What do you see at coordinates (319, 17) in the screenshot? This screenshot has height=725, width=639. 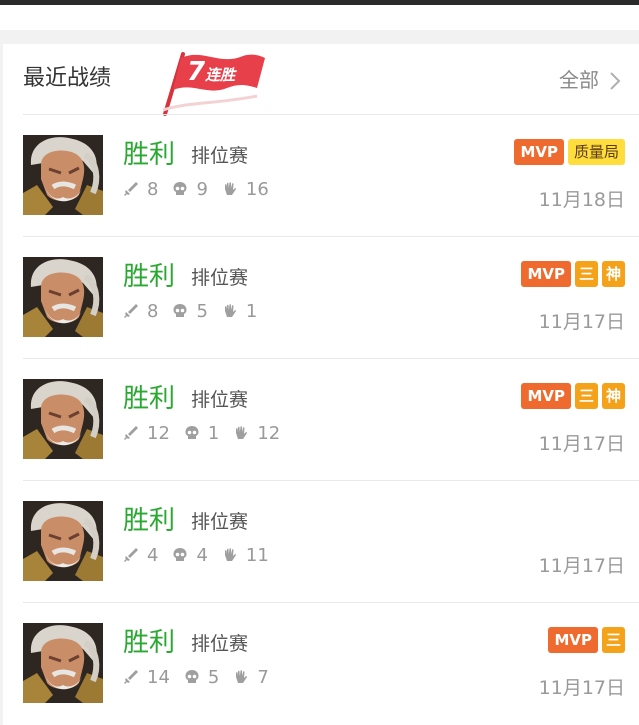 I see `top-strip` at bounding box center [319, 17].